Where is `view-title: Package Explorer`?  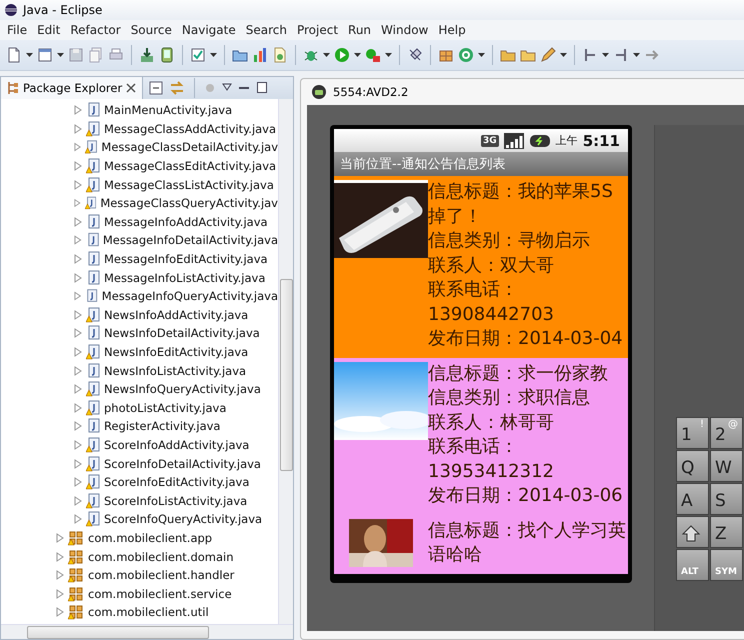
view-title: Package Explorer is located at coordinates (72, 88).